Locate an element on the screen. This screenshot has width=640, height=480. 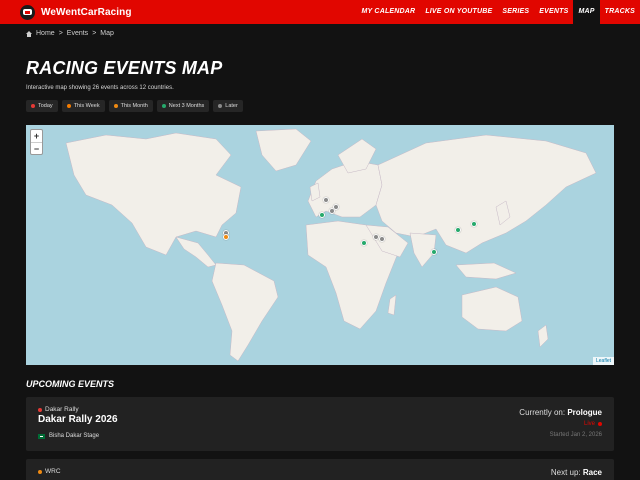
north-america-landmass is located at coordinates (153, 194).